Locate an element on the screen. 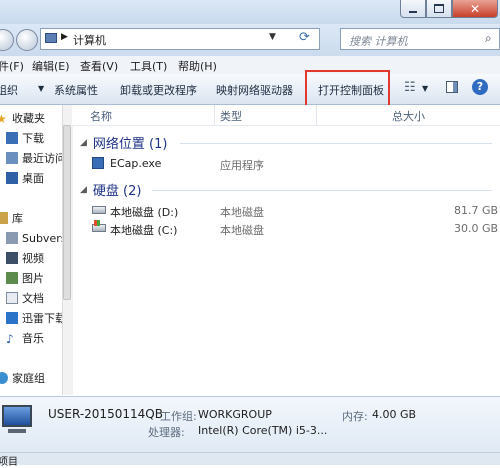  item-name: ECap.exe is located at coordinates (136, 163).